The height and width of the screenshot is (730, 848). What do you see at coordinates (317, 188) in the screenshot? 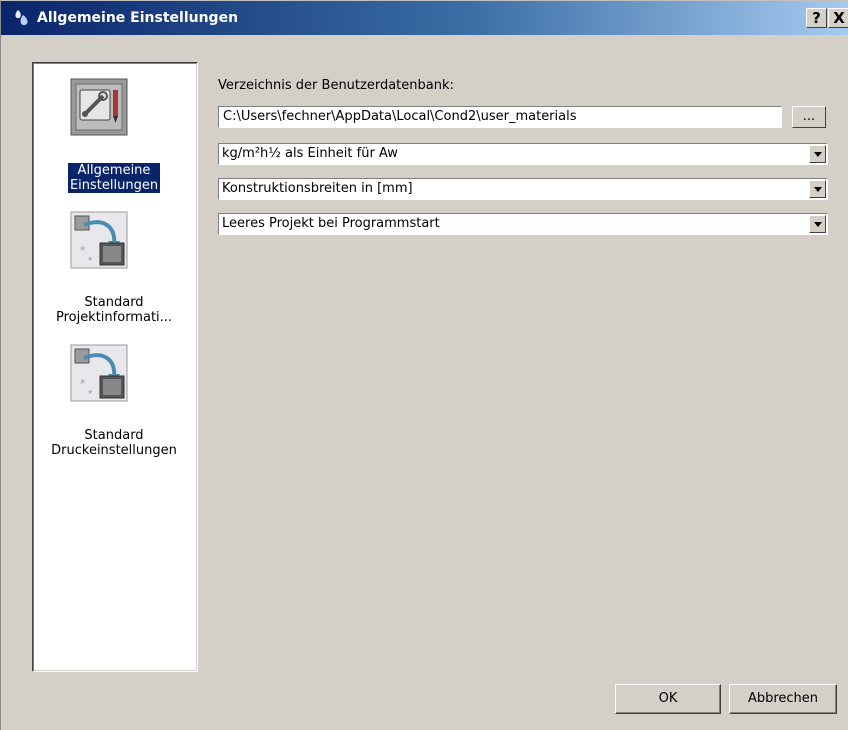
I see `construction-width-value: Konstruktionsbreiten in [mm]` at bounding box center [317, 188].